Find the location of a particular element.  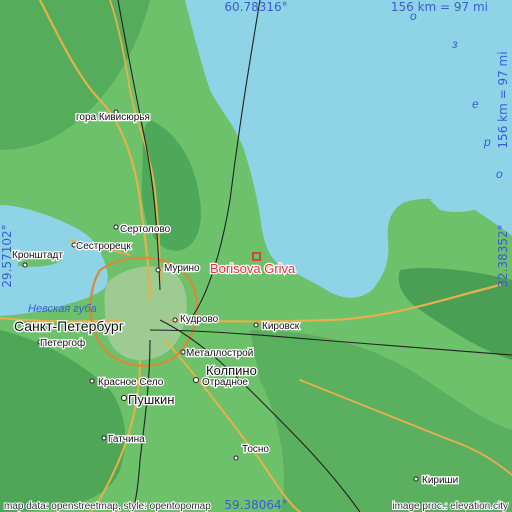

marker-kolpino is located at coordinates (196, 380).